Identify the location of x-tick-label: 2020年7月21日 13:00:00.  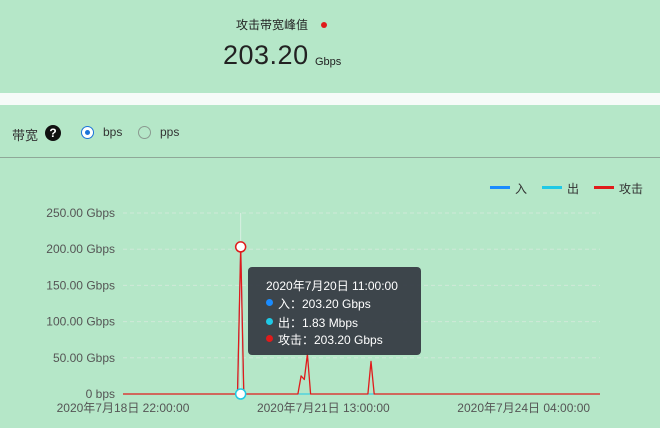
(323, 408).